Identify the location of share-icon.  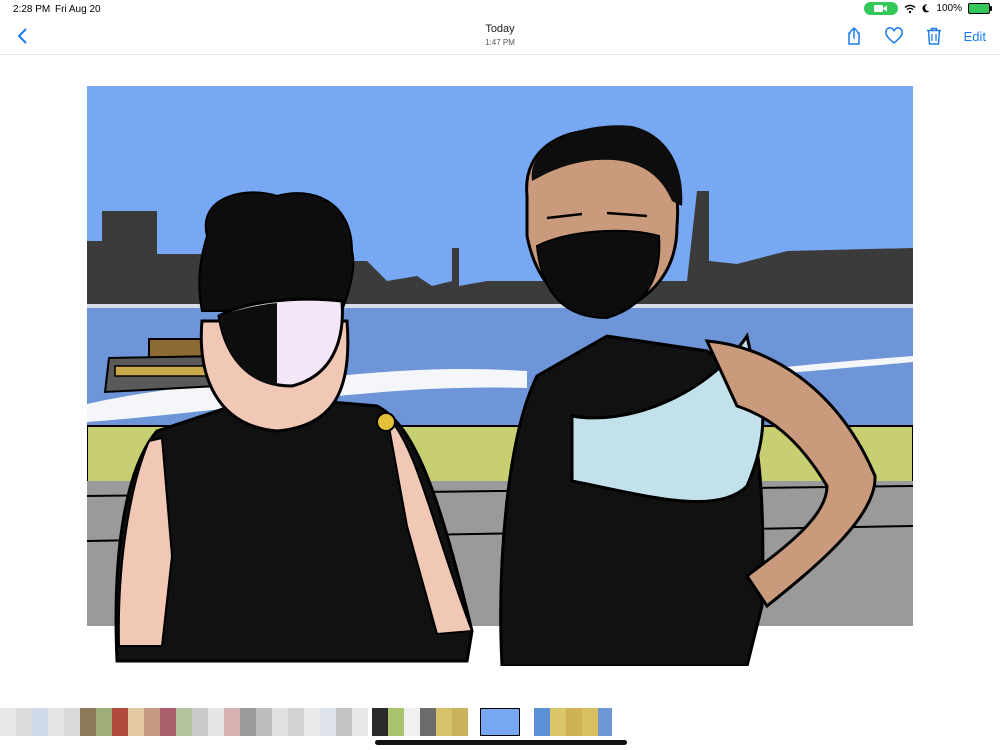
(854, 36).